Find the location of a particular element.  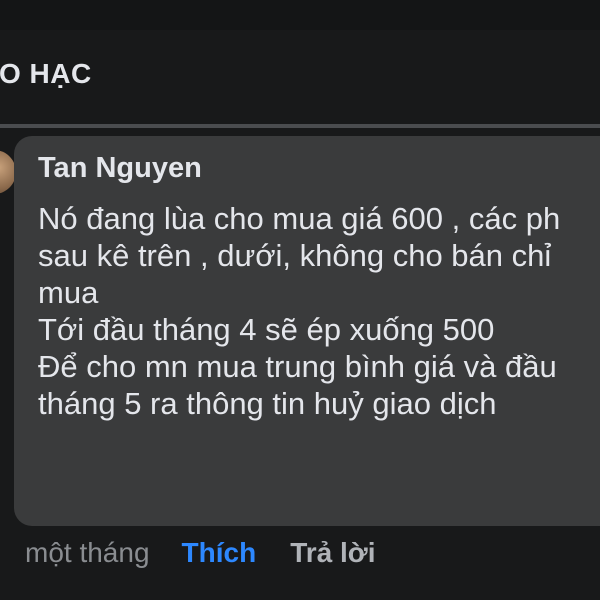

comment-actions: một tháng Thích Trả lời is located at coordinates (200, 553).